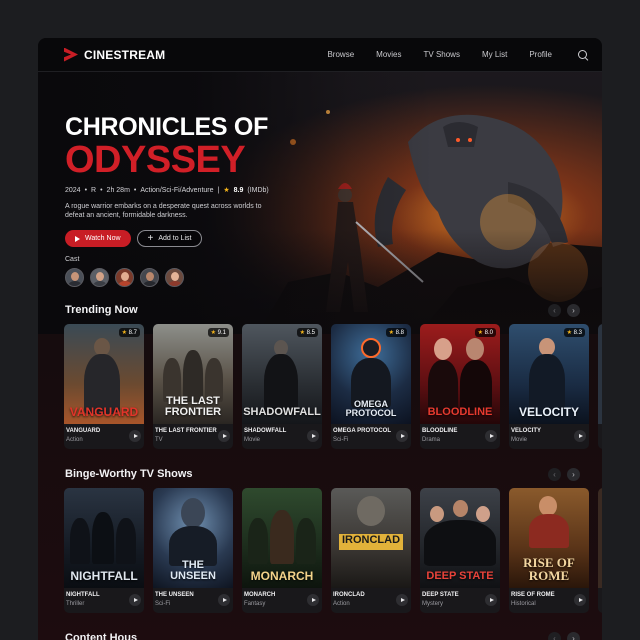  What do you see at coordinates (460, 576) in the screenshot?
I see `poster-title: DEEP STATE` at bounding box center [460, 576].